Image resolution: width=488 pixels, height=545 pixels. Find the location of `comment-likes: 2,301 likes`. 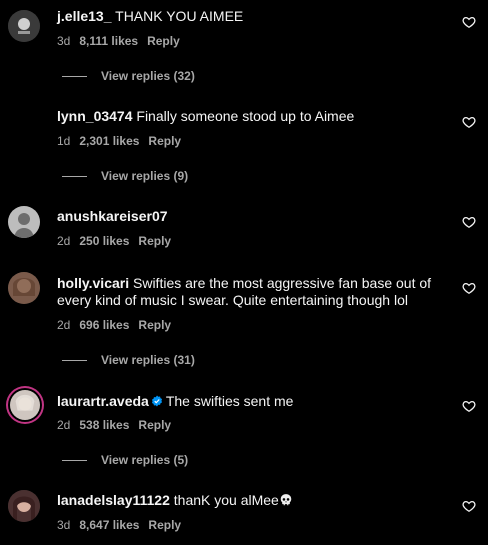

comment-likes: 2,301 likes is located at coordinates (109, 141).